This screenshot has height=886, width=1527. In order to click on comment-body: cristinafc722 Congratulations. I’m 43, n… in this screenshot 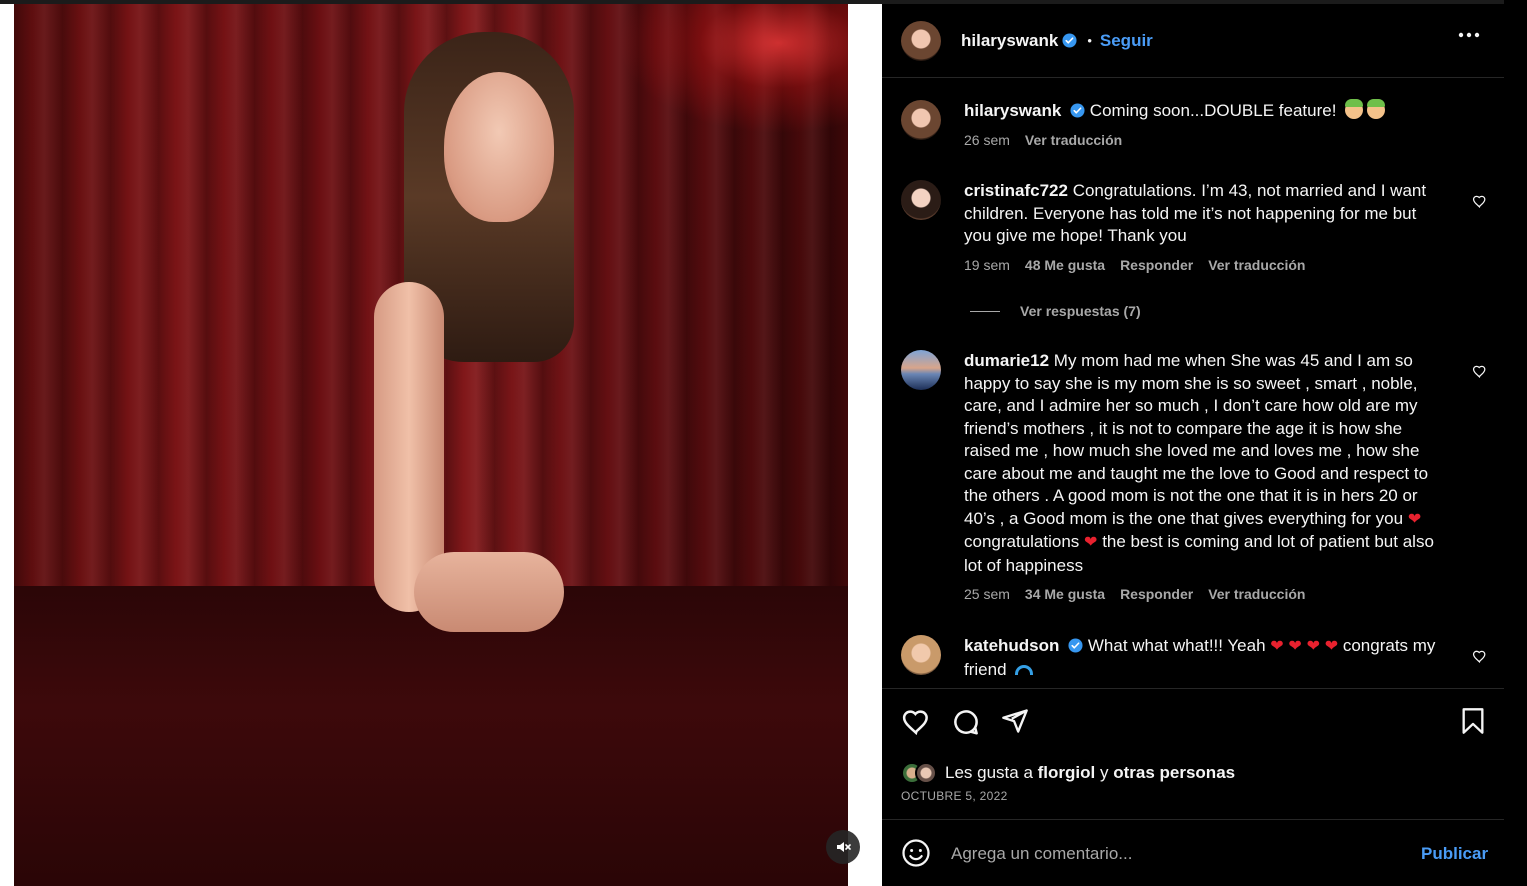, I will do `click(1206, 227)`.